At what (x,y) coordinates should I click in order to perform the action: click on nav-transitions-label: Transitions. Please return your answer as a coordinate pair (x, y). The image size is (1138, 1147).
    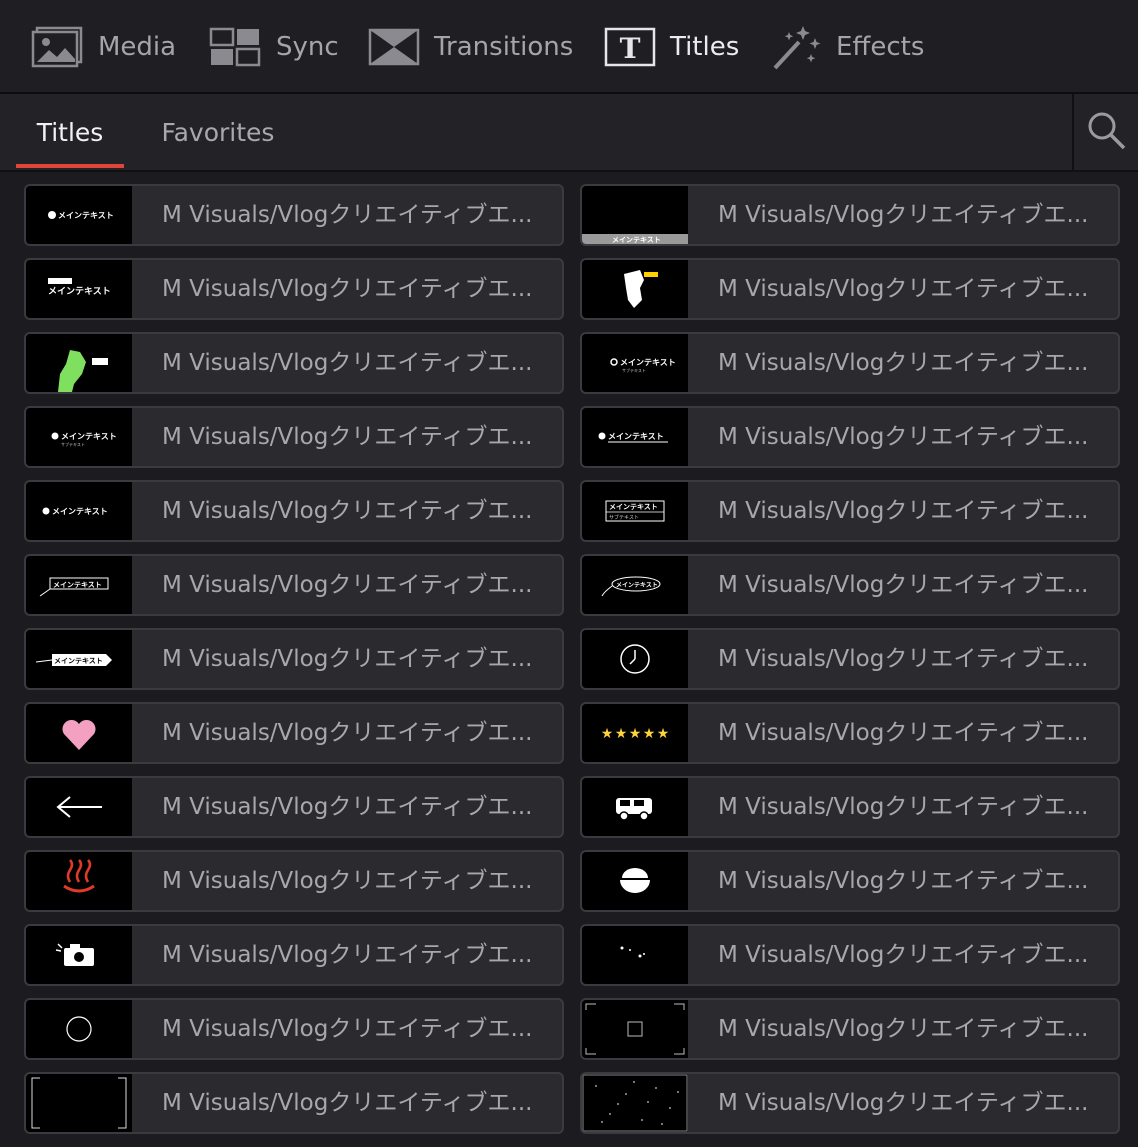
    Looking at the image, I should click on (504, 47).